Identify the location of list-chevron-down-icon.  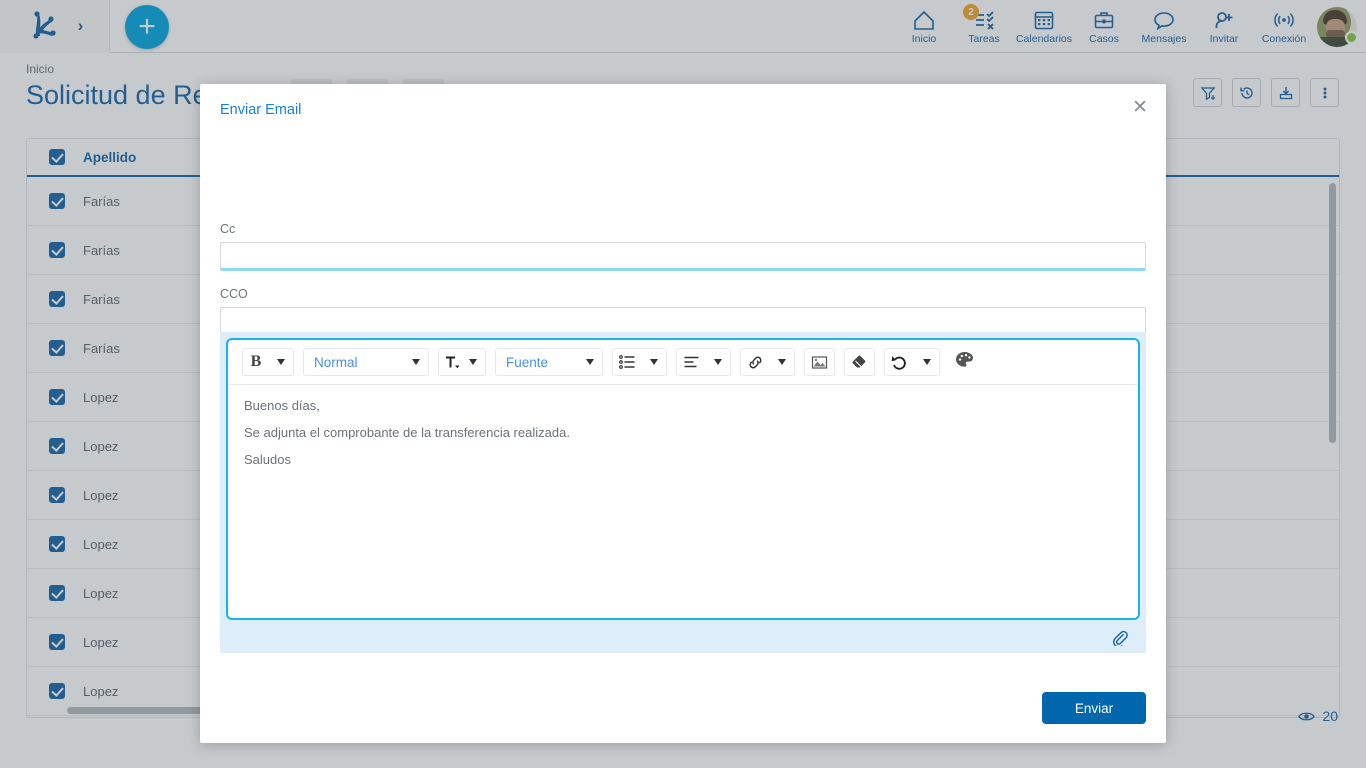
(654, 362).